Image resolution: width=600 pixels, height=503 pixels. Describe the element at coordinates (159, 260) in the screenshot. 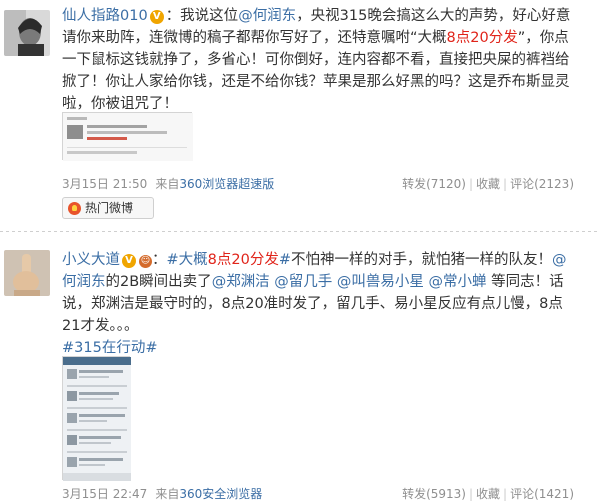

I see `post-segment: ：` at that location.